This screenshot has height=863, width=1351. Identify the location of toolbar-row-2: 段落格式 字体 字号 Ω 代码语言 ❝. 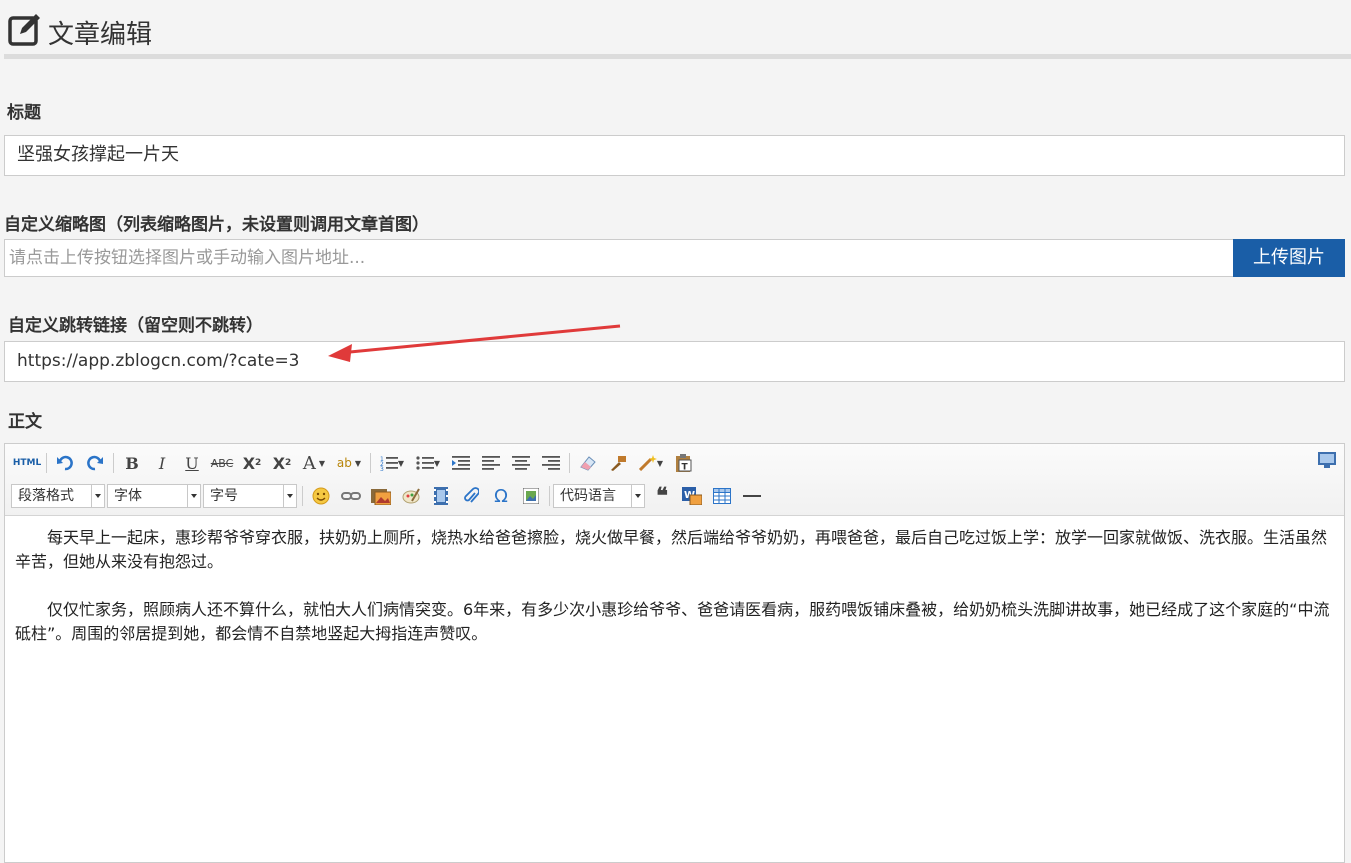
(389, 496).